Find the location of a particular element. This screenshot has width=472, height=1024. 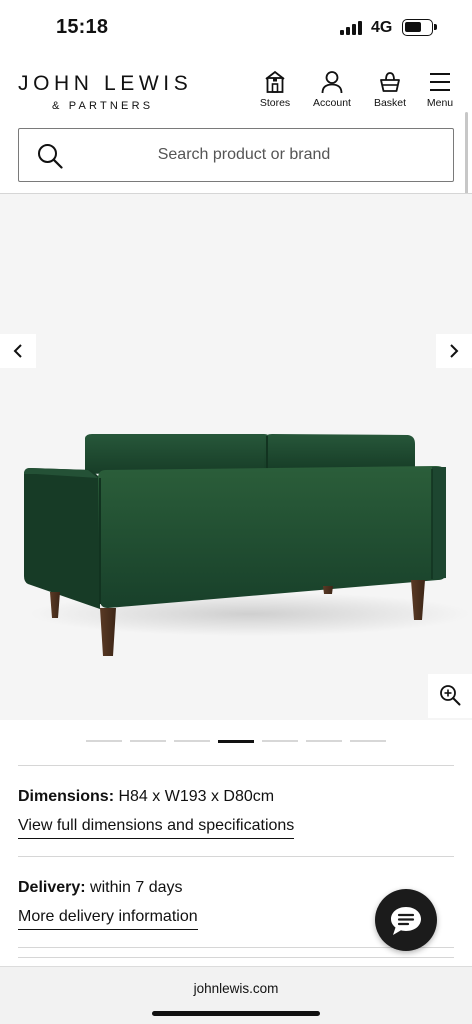

search-input is located at coordinates (244, 155).